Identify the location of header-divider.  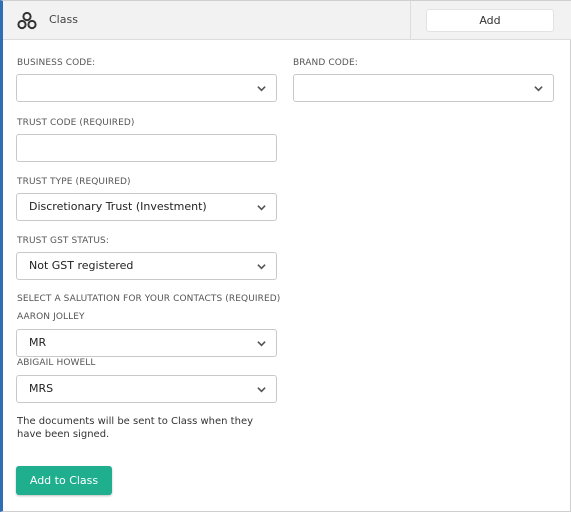
(410, 20).